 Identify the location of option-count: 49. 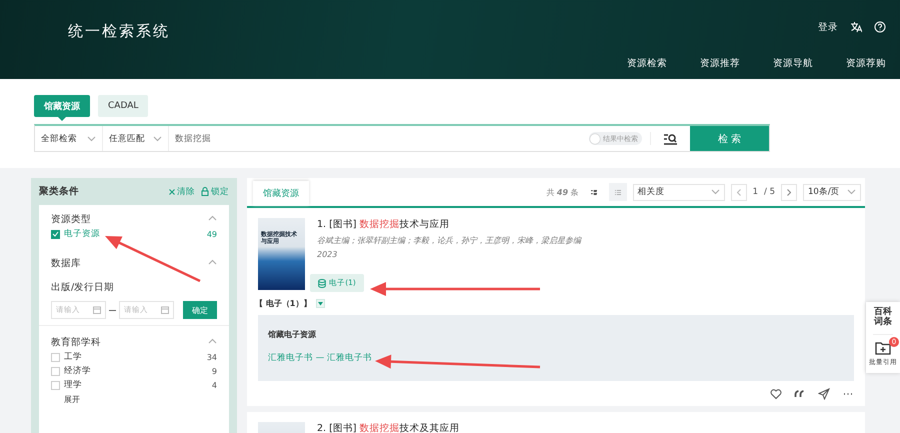
(211, 234).